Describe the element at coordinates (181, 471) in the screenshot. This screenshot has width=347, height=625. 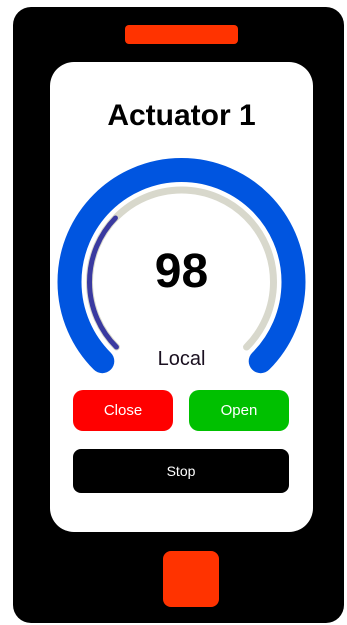
I see `stop-button: Stop` at that location.